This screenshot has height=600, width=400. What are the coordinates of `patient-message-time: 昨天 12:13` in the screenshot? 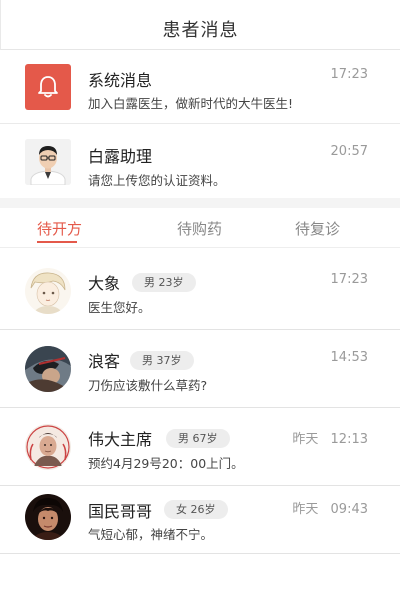 It's located at (330, 439).